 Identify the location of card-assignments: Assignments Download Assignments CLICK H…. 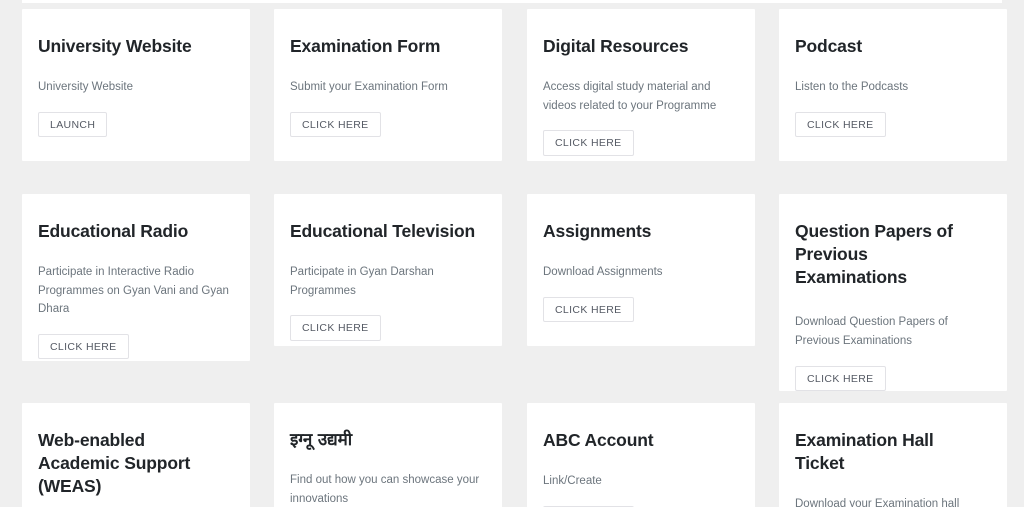
(641, 270).